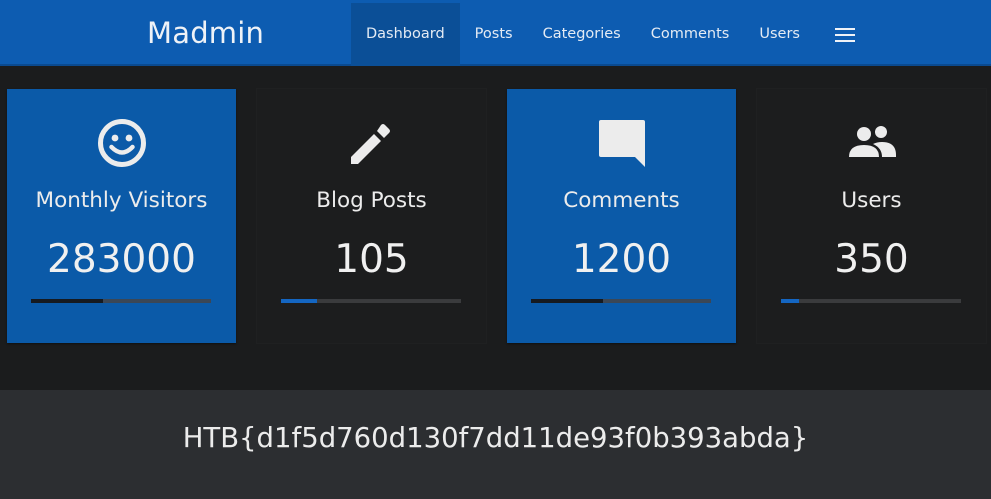 The width and height of the screenshot is (991, 499). What do you see at coordinates (779, 34) in the screenshot?
I see `nav-users: Users` at bounding box center [779, 34].